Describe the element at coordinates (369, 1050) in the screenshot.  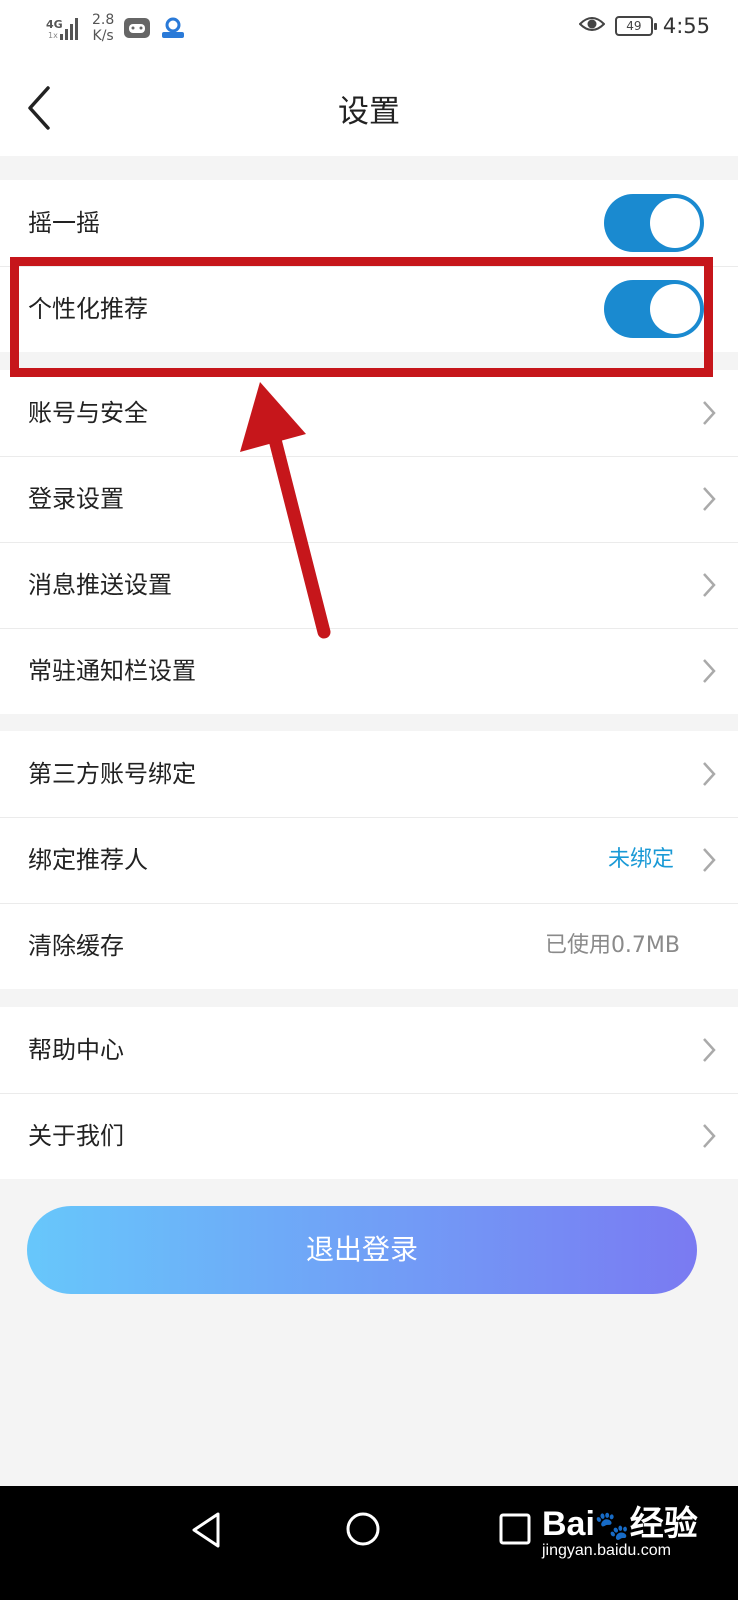
I see `help-center-row: 帮助中心` at that location.